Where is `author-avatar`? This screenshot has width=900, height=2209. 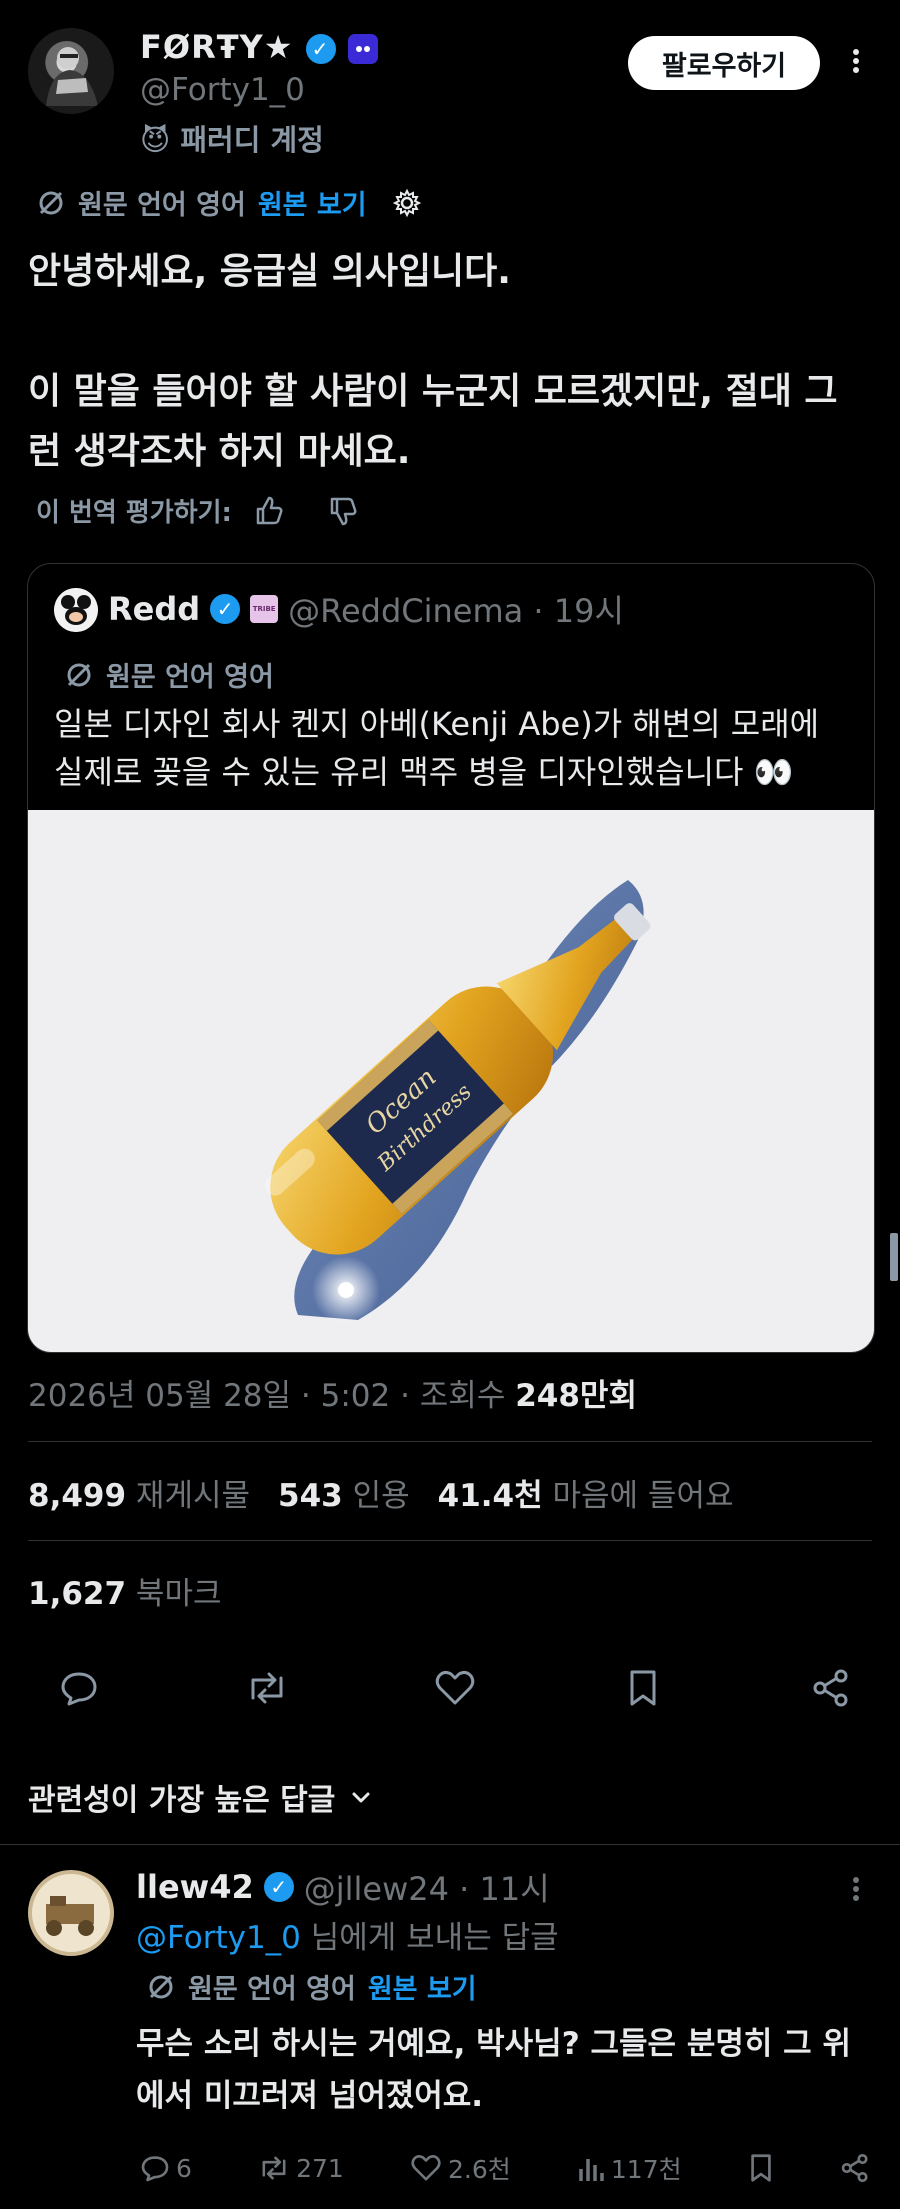 author-avatar is located at coordinates (71, 71).